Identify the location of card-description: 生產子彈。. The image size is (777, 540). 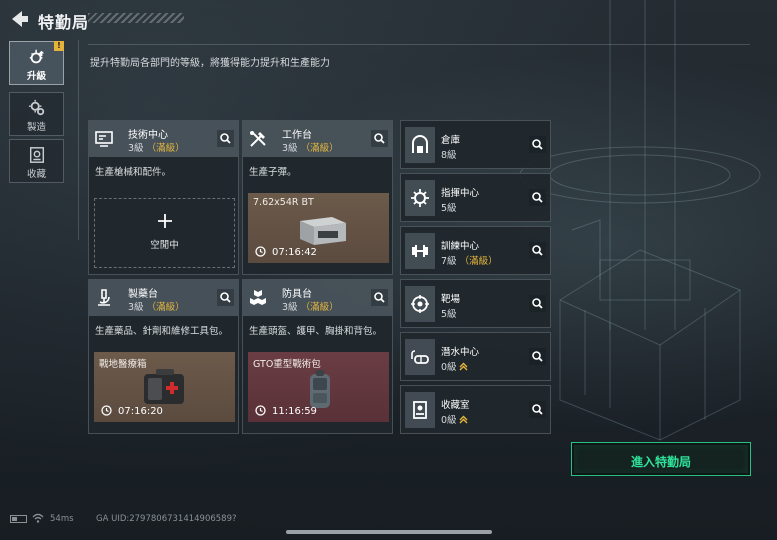
(273, 172).